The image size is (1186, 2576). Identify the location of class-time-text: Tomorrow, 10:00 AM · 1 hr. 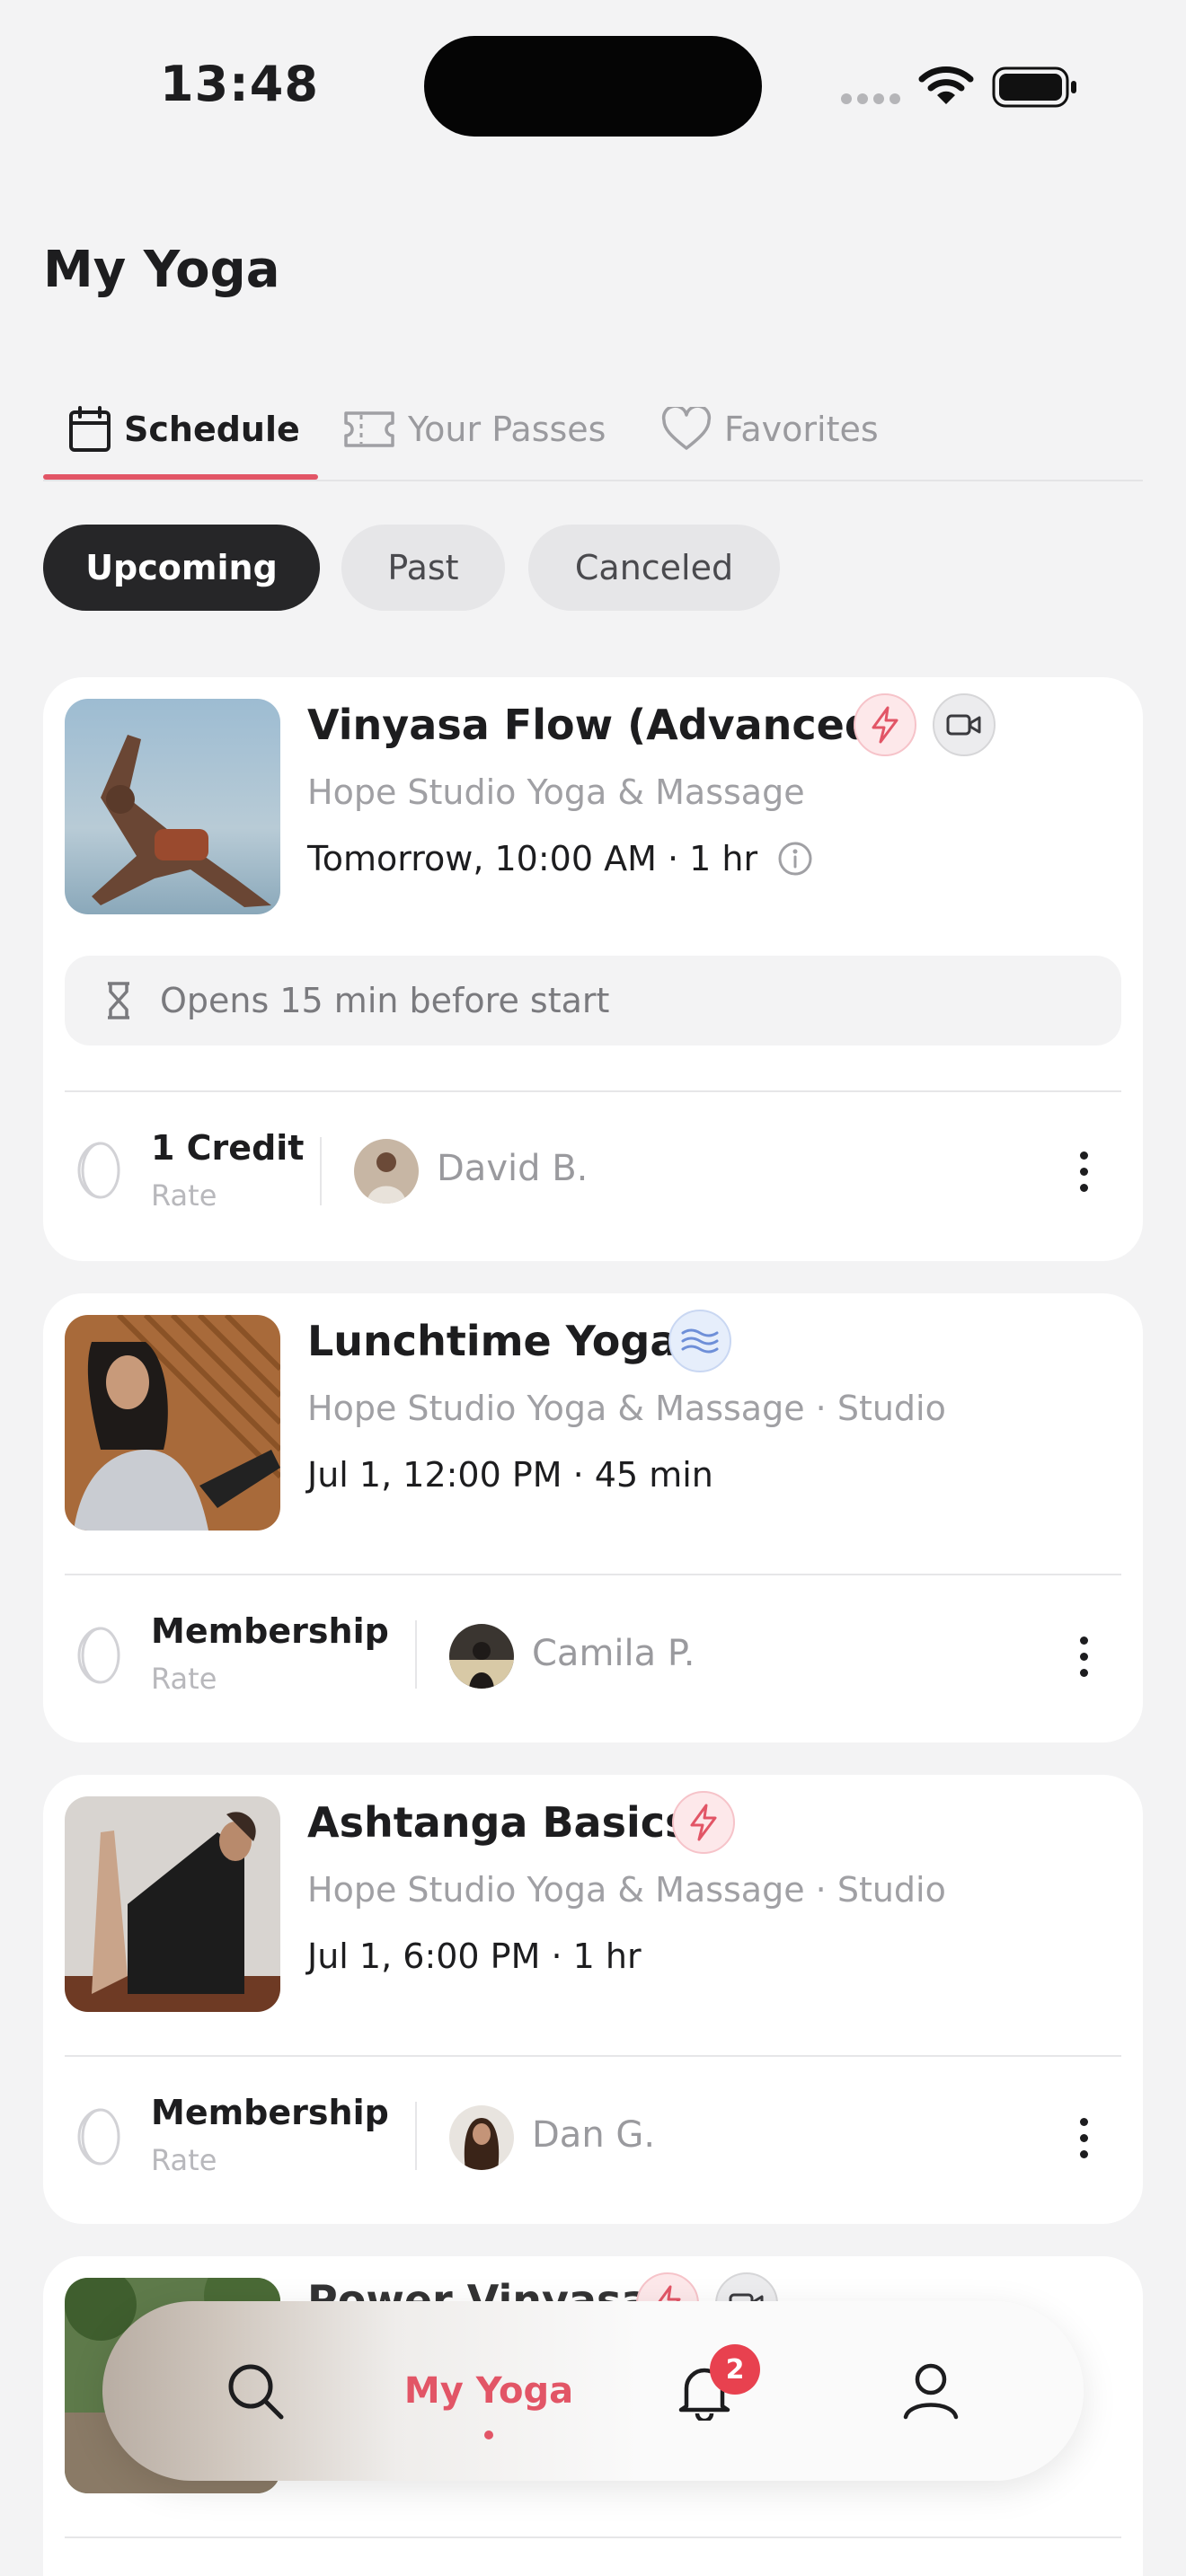
(532, 858).